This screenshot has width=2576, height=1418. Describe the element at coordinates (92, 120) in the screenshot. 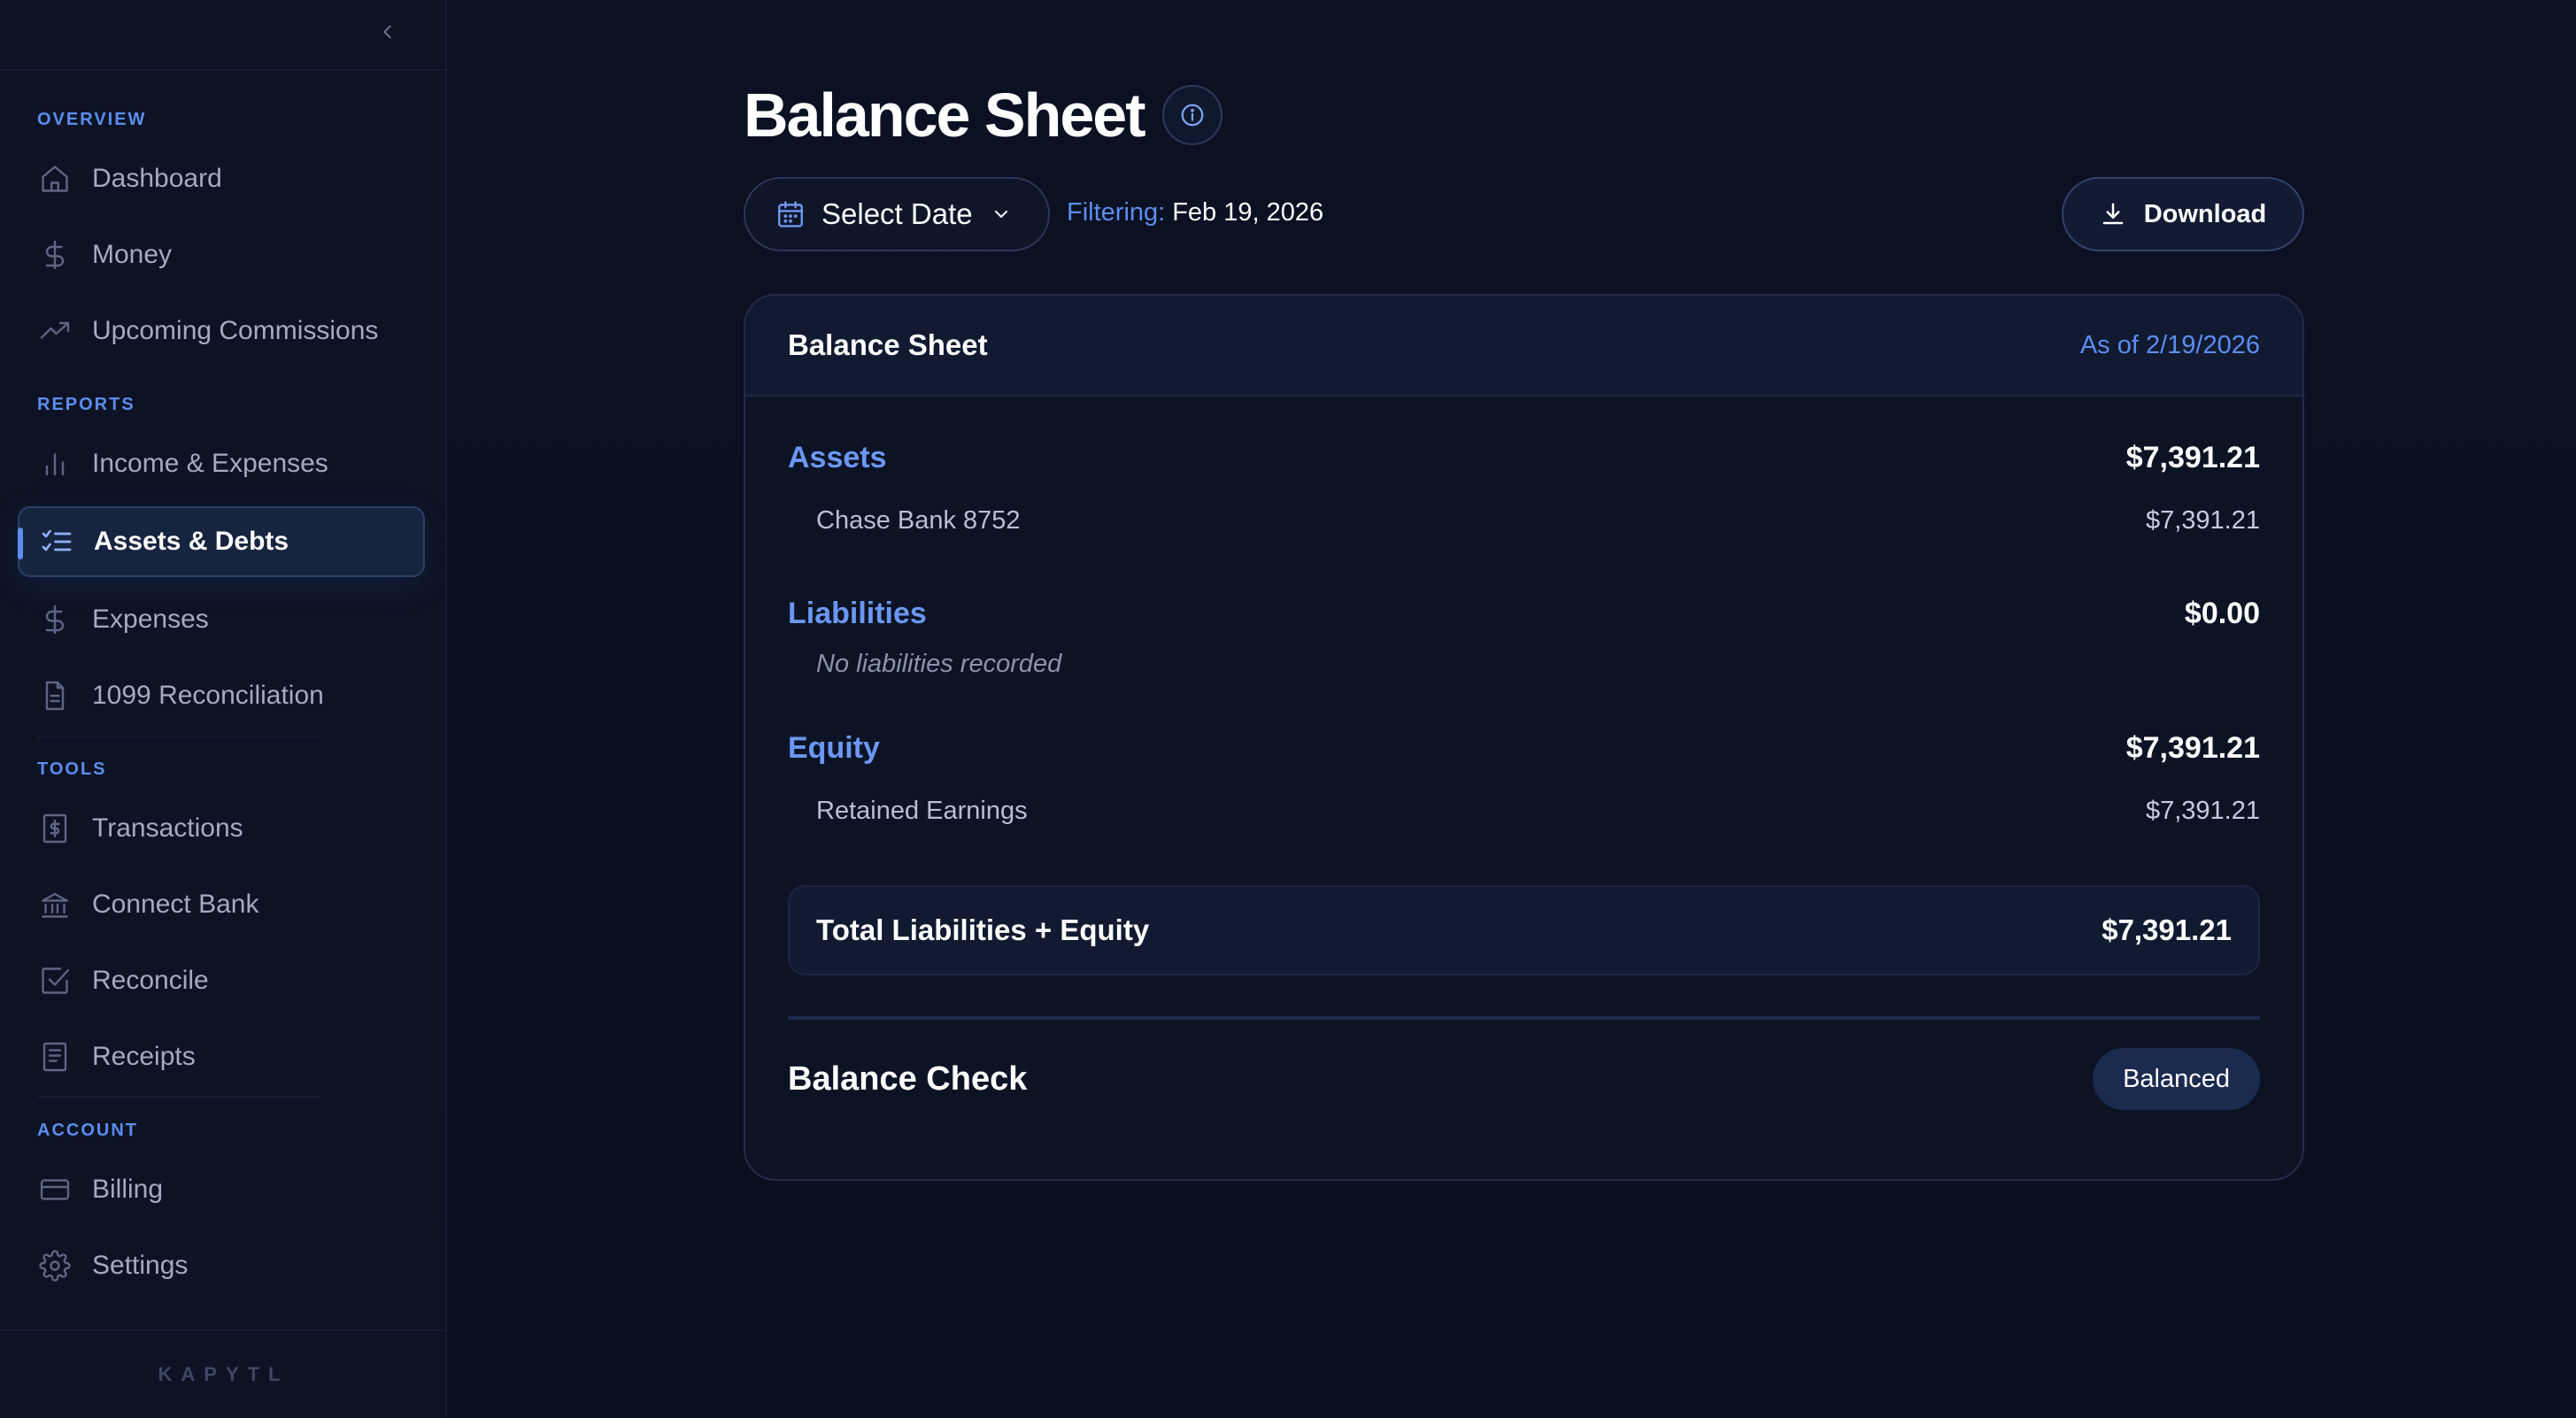

I see `section-label-overview: OVERVIEW` at that location.